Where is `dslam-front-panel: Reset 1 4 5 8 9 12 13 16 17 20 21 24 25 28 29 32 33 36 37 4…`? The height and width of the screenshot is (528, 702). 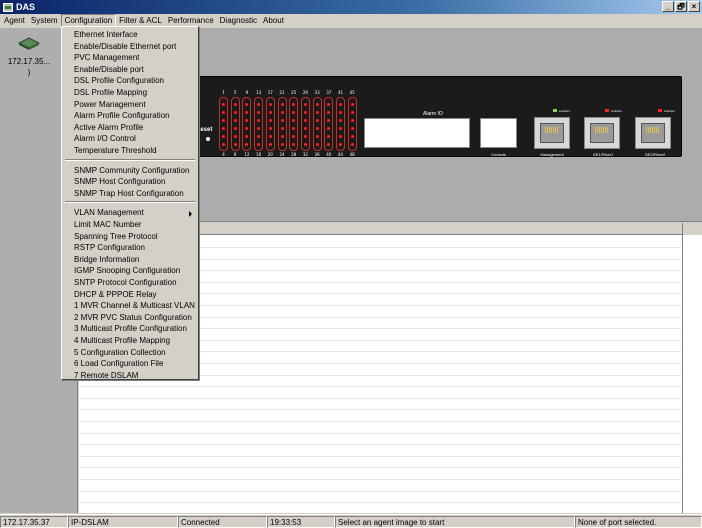 dslam-front-panel: Reset 1 4 5 8 9 12 13 16 17 20 21 24 25 28 29 32 33 36 37 4… is located at coordinates (438, 116).